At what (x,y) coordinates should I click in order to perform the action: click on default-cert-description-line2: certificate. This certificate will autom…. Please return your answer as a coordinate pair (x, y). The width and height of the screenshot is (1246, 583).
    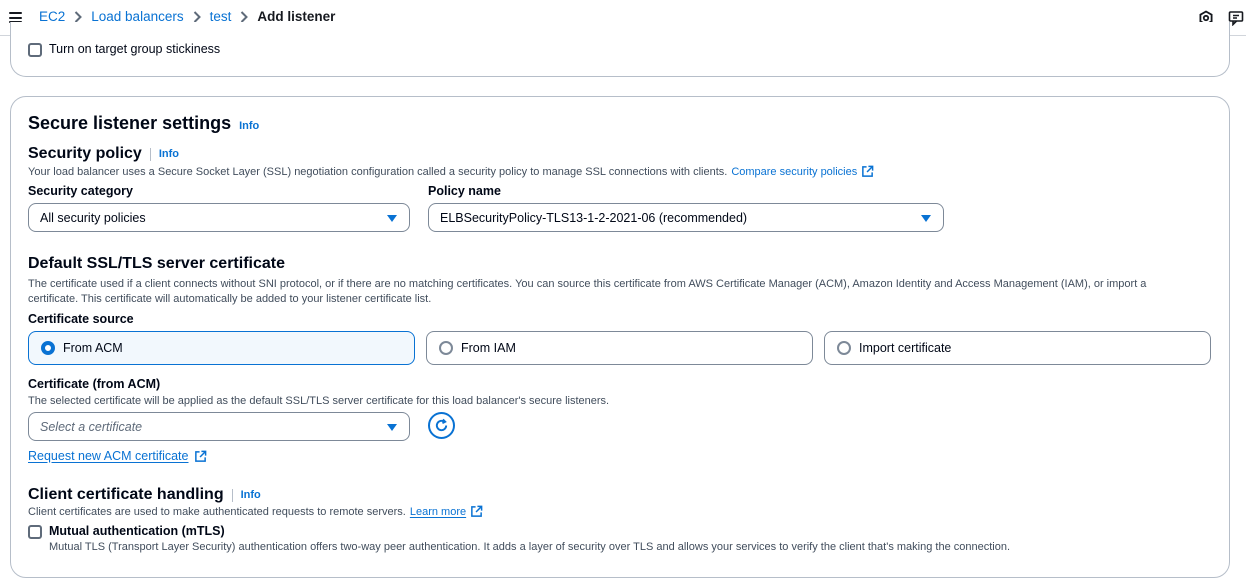
    Looking at the image, I should click on (230, 299).